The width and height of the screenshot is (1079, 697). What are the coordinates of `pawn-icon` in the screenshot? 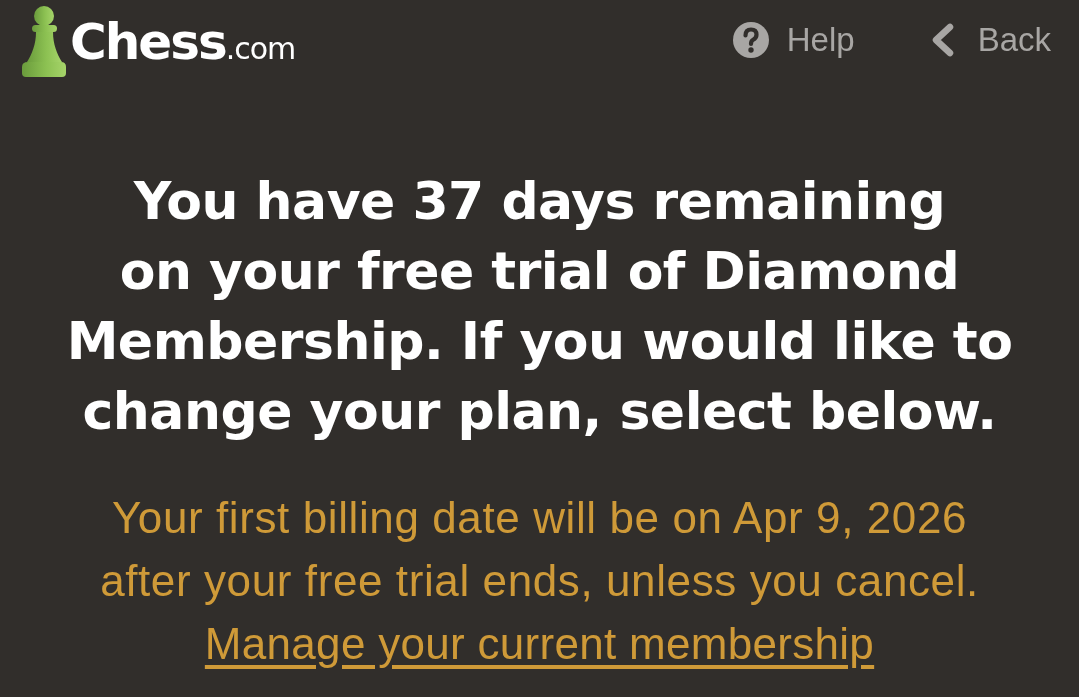 It's located at (43, 40).